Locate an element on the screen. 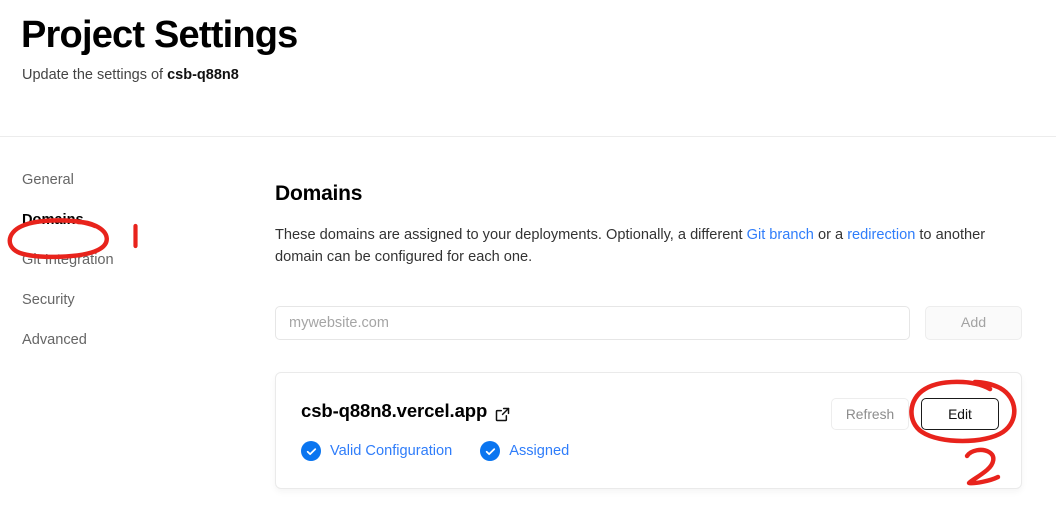 Image resolution: width=1056 pixels, height=517 pixels. description-part-2: or a is located at coordinates (830, 235).